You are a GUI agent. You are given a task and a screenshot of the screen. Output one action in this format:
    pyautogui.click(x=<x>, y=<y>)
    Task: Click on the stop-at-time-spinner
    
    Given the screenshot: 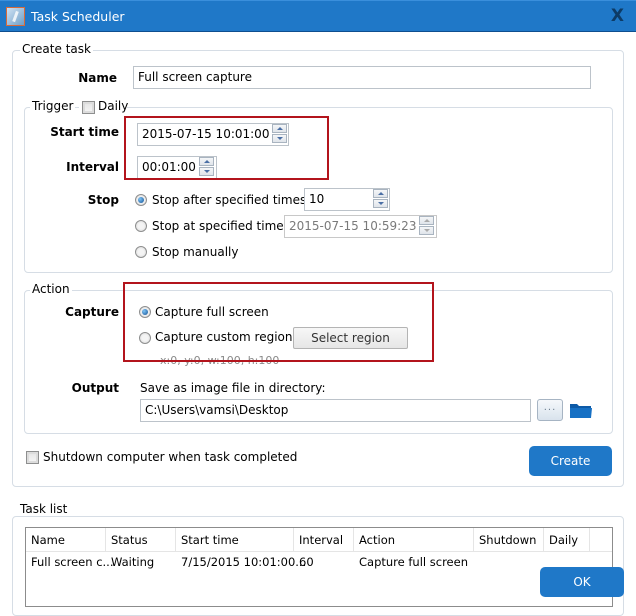 What is the action you would take?
    pyautogui.click(x=426, y=226)
    